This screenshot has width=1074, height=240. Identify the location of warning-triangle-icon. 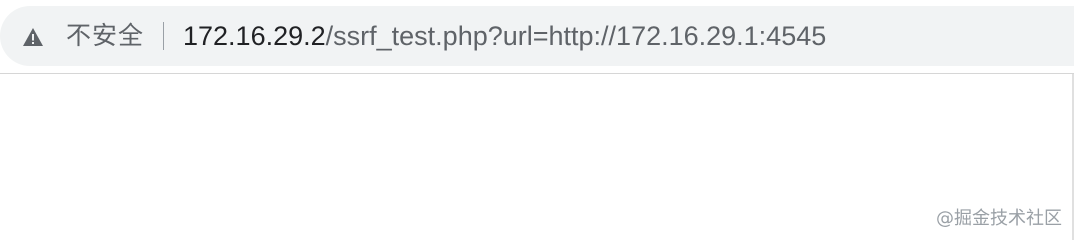
(33, 37).